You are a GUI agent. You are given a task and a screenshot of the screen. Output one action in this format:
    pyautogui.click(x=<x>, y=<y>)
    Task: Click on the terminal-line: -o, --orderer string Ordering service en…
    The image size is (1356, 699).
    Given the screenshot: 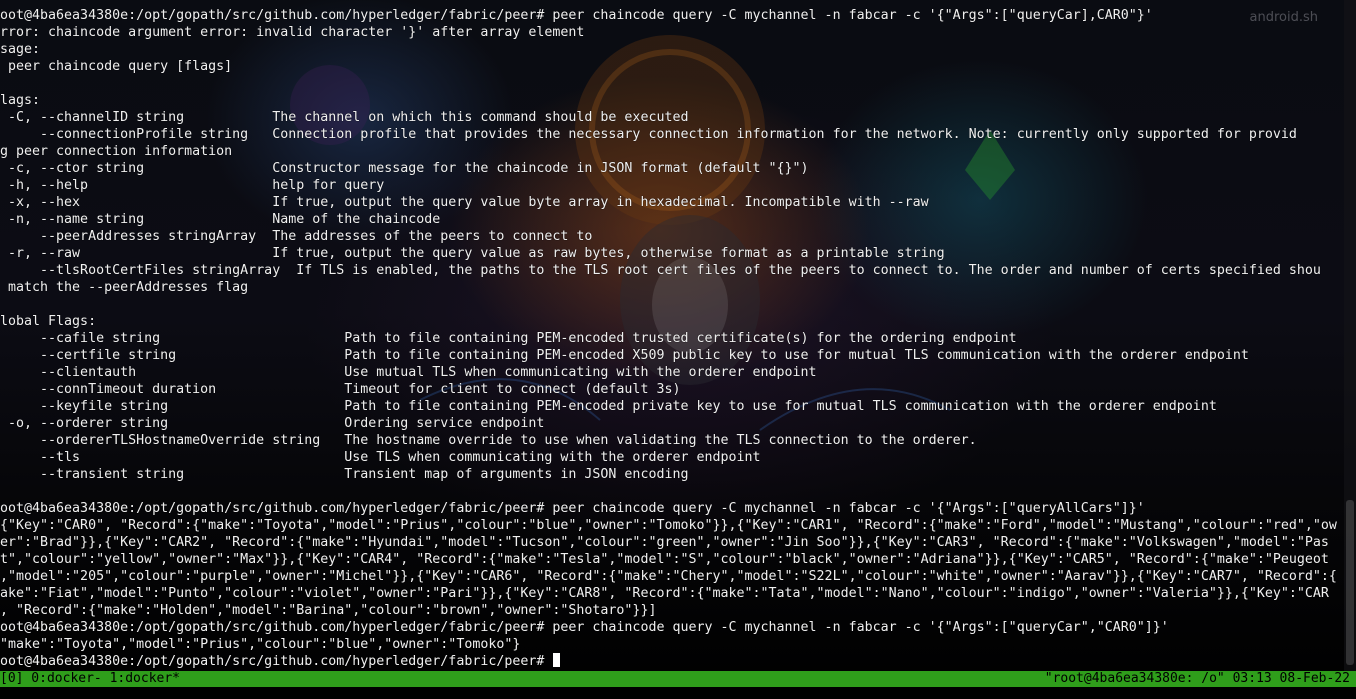 What is the action you would take?
    pyautogui.click(x=272, y=423)
    